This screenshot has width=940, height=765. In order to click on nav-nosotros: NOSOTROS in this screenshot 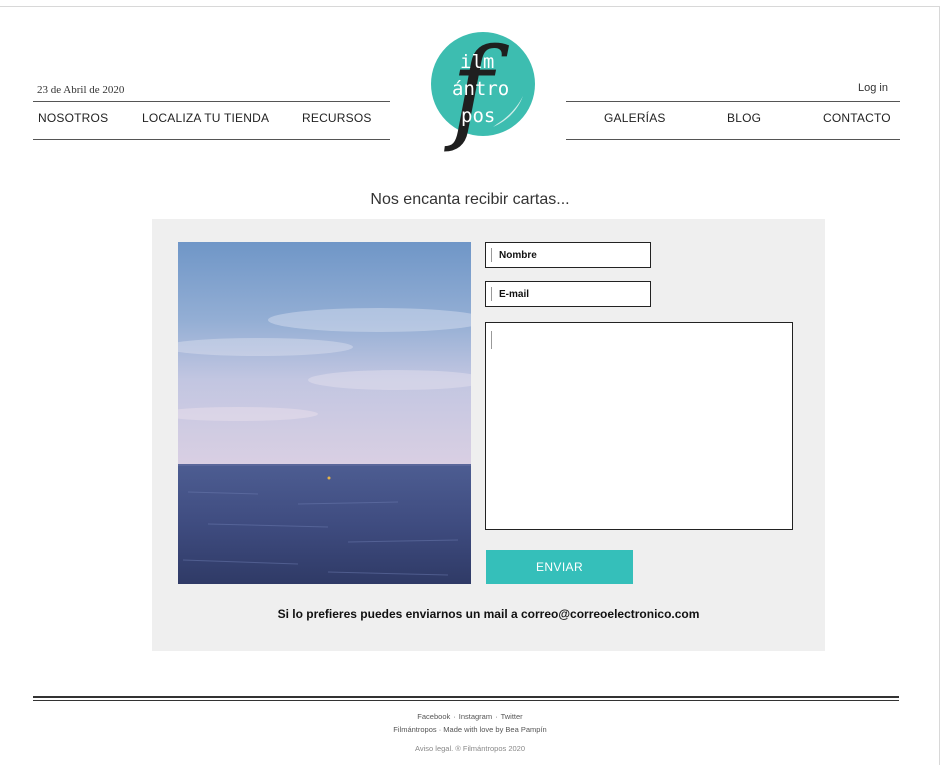, I will do `click(73, 118)`.